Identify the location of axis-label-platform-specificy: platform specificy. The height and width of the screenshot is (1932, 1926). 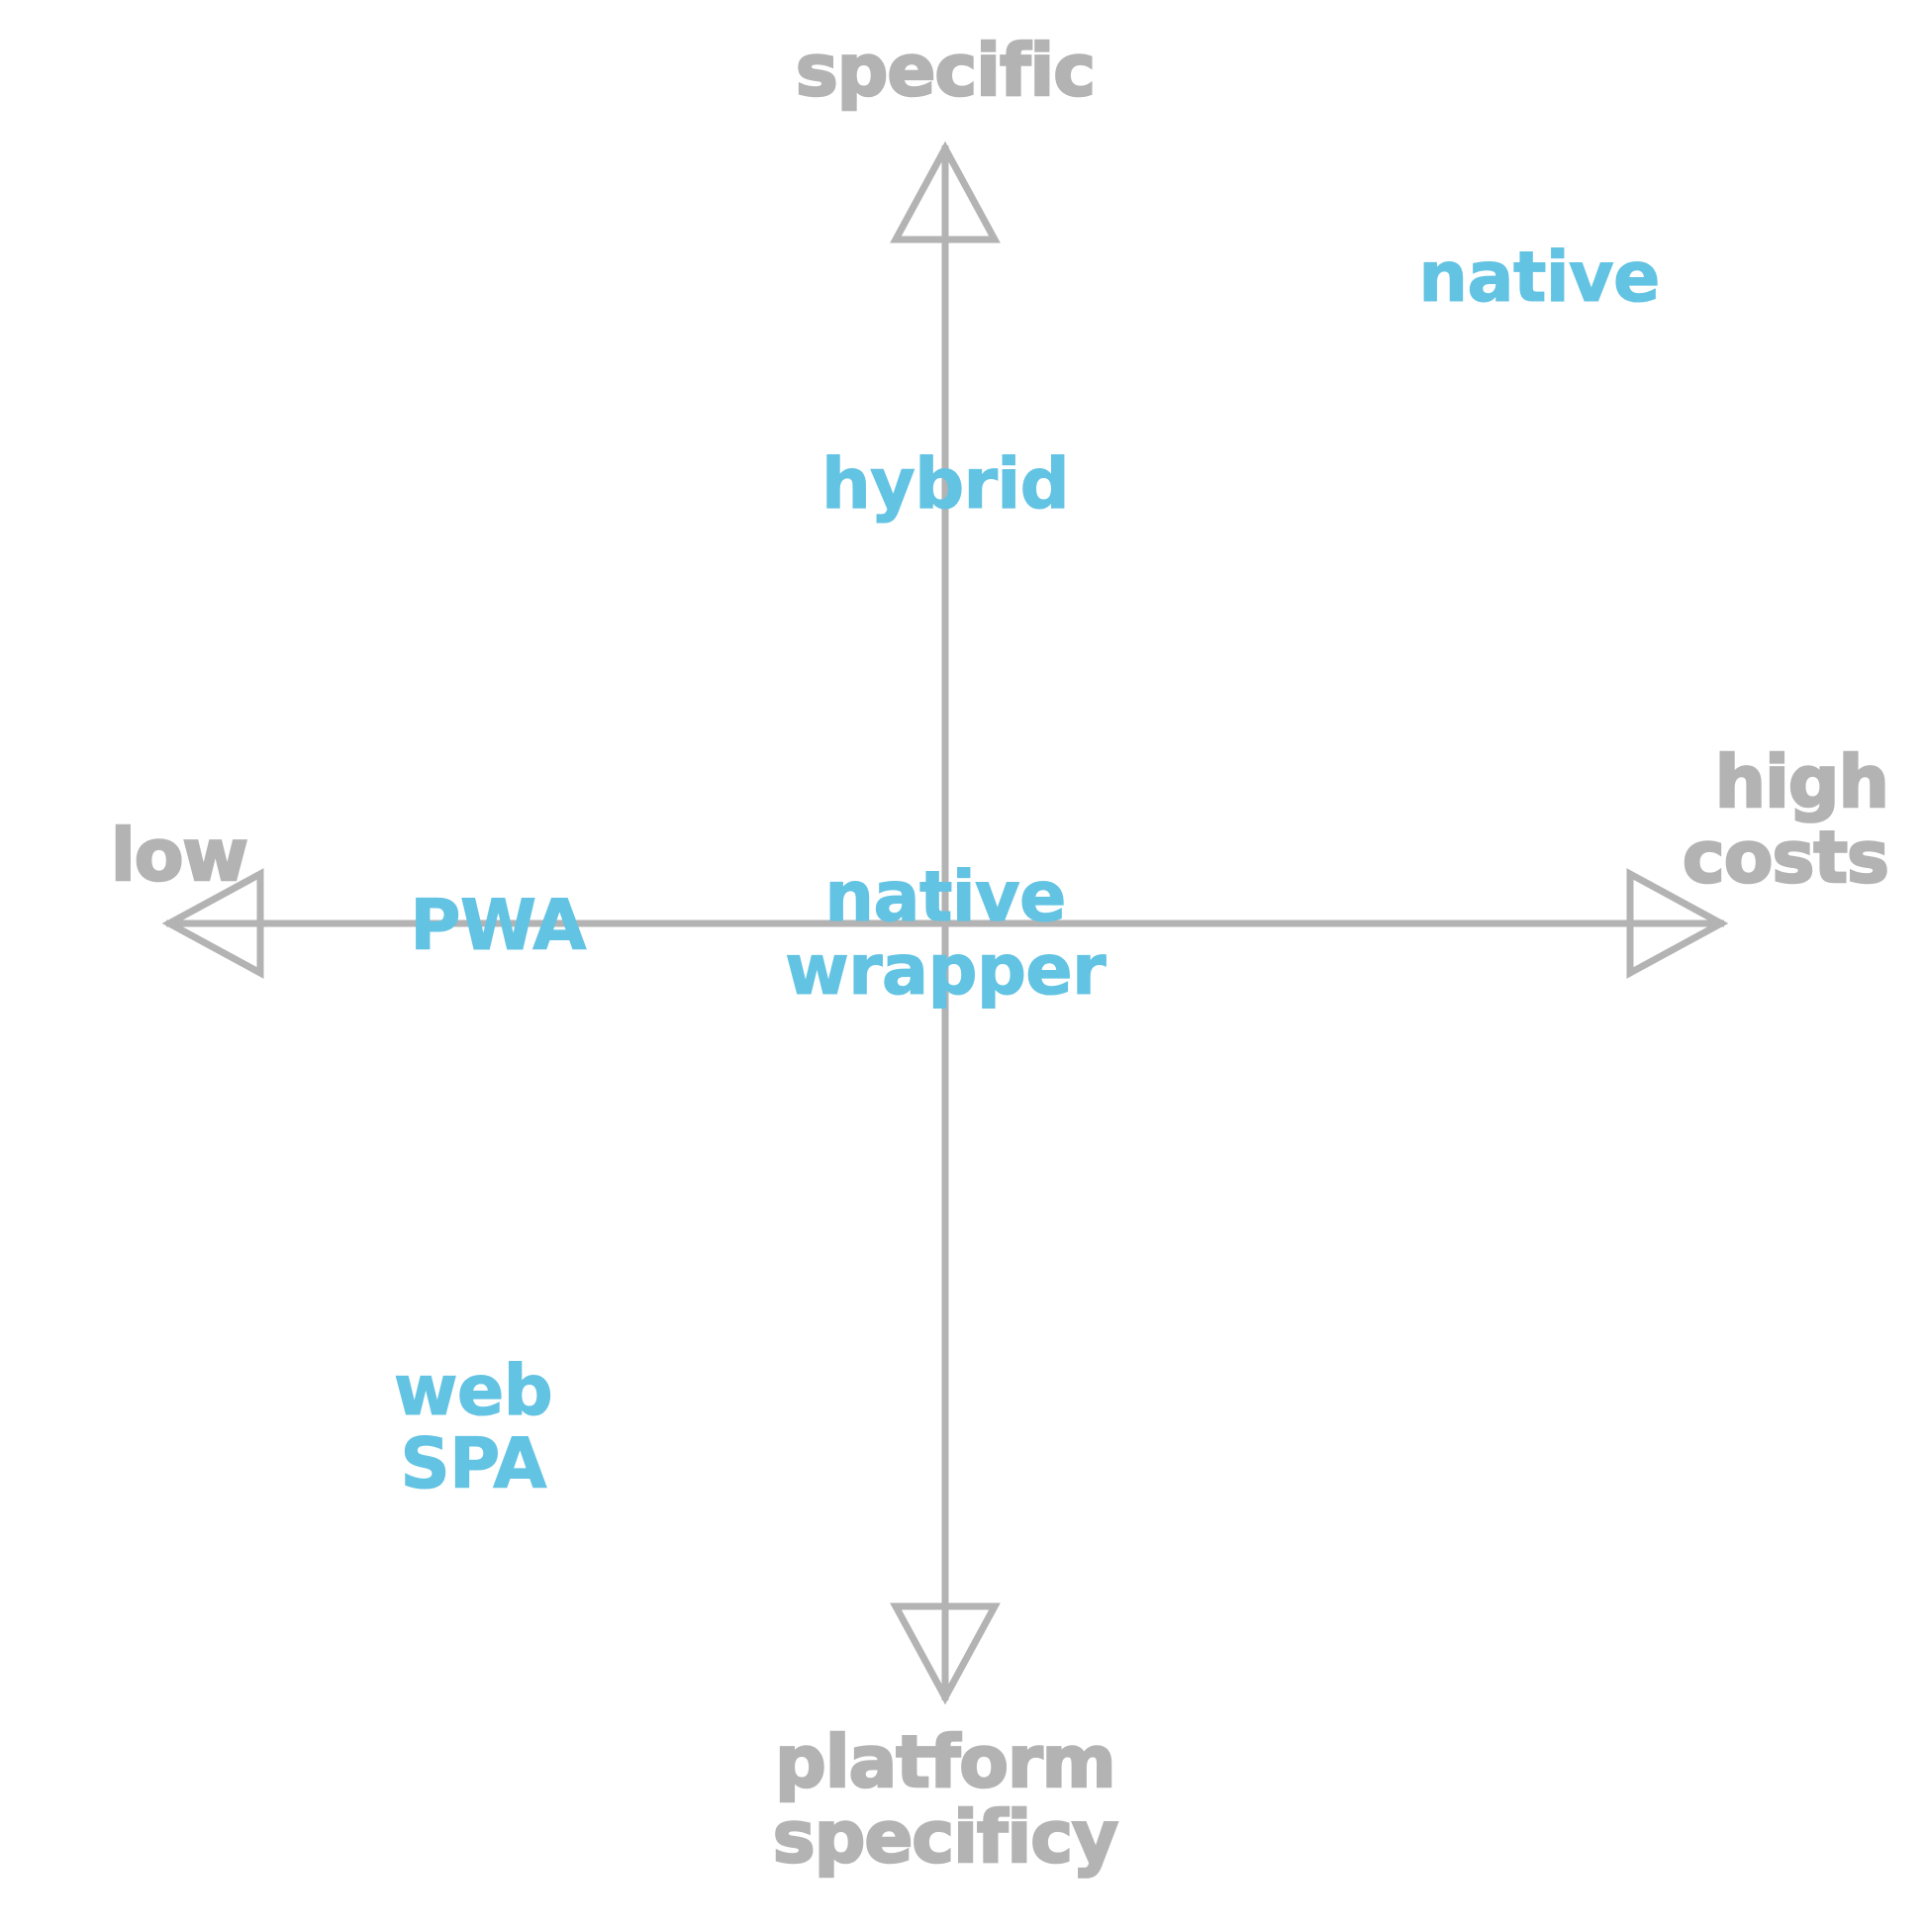
(945, 1800).